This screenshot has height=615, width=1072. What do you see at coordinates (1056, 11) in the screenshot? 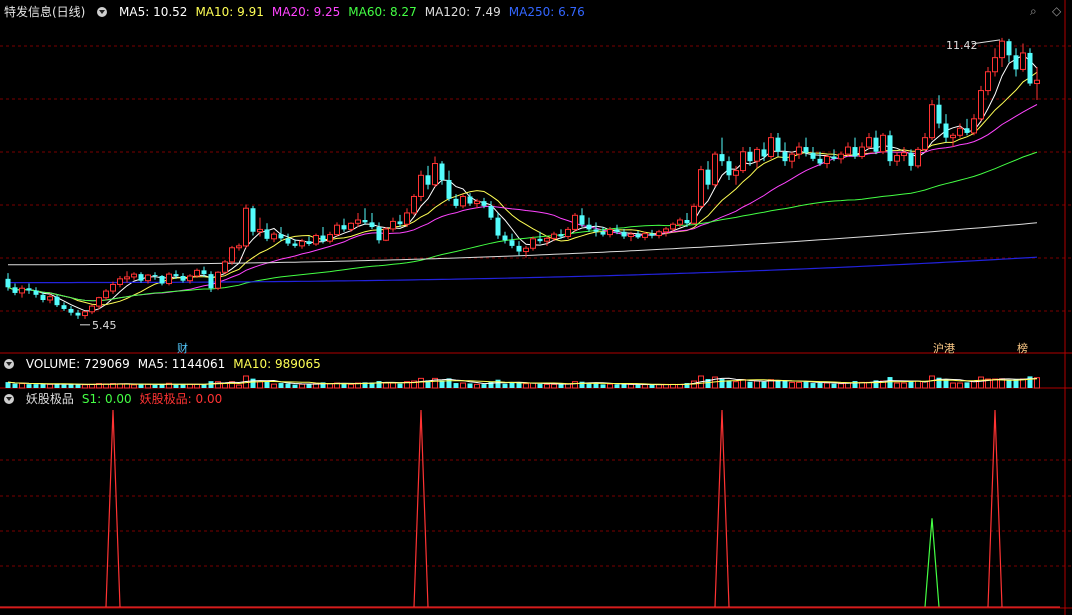
I see `diamond-icon: ◇` at bounding box center [1056, 11].